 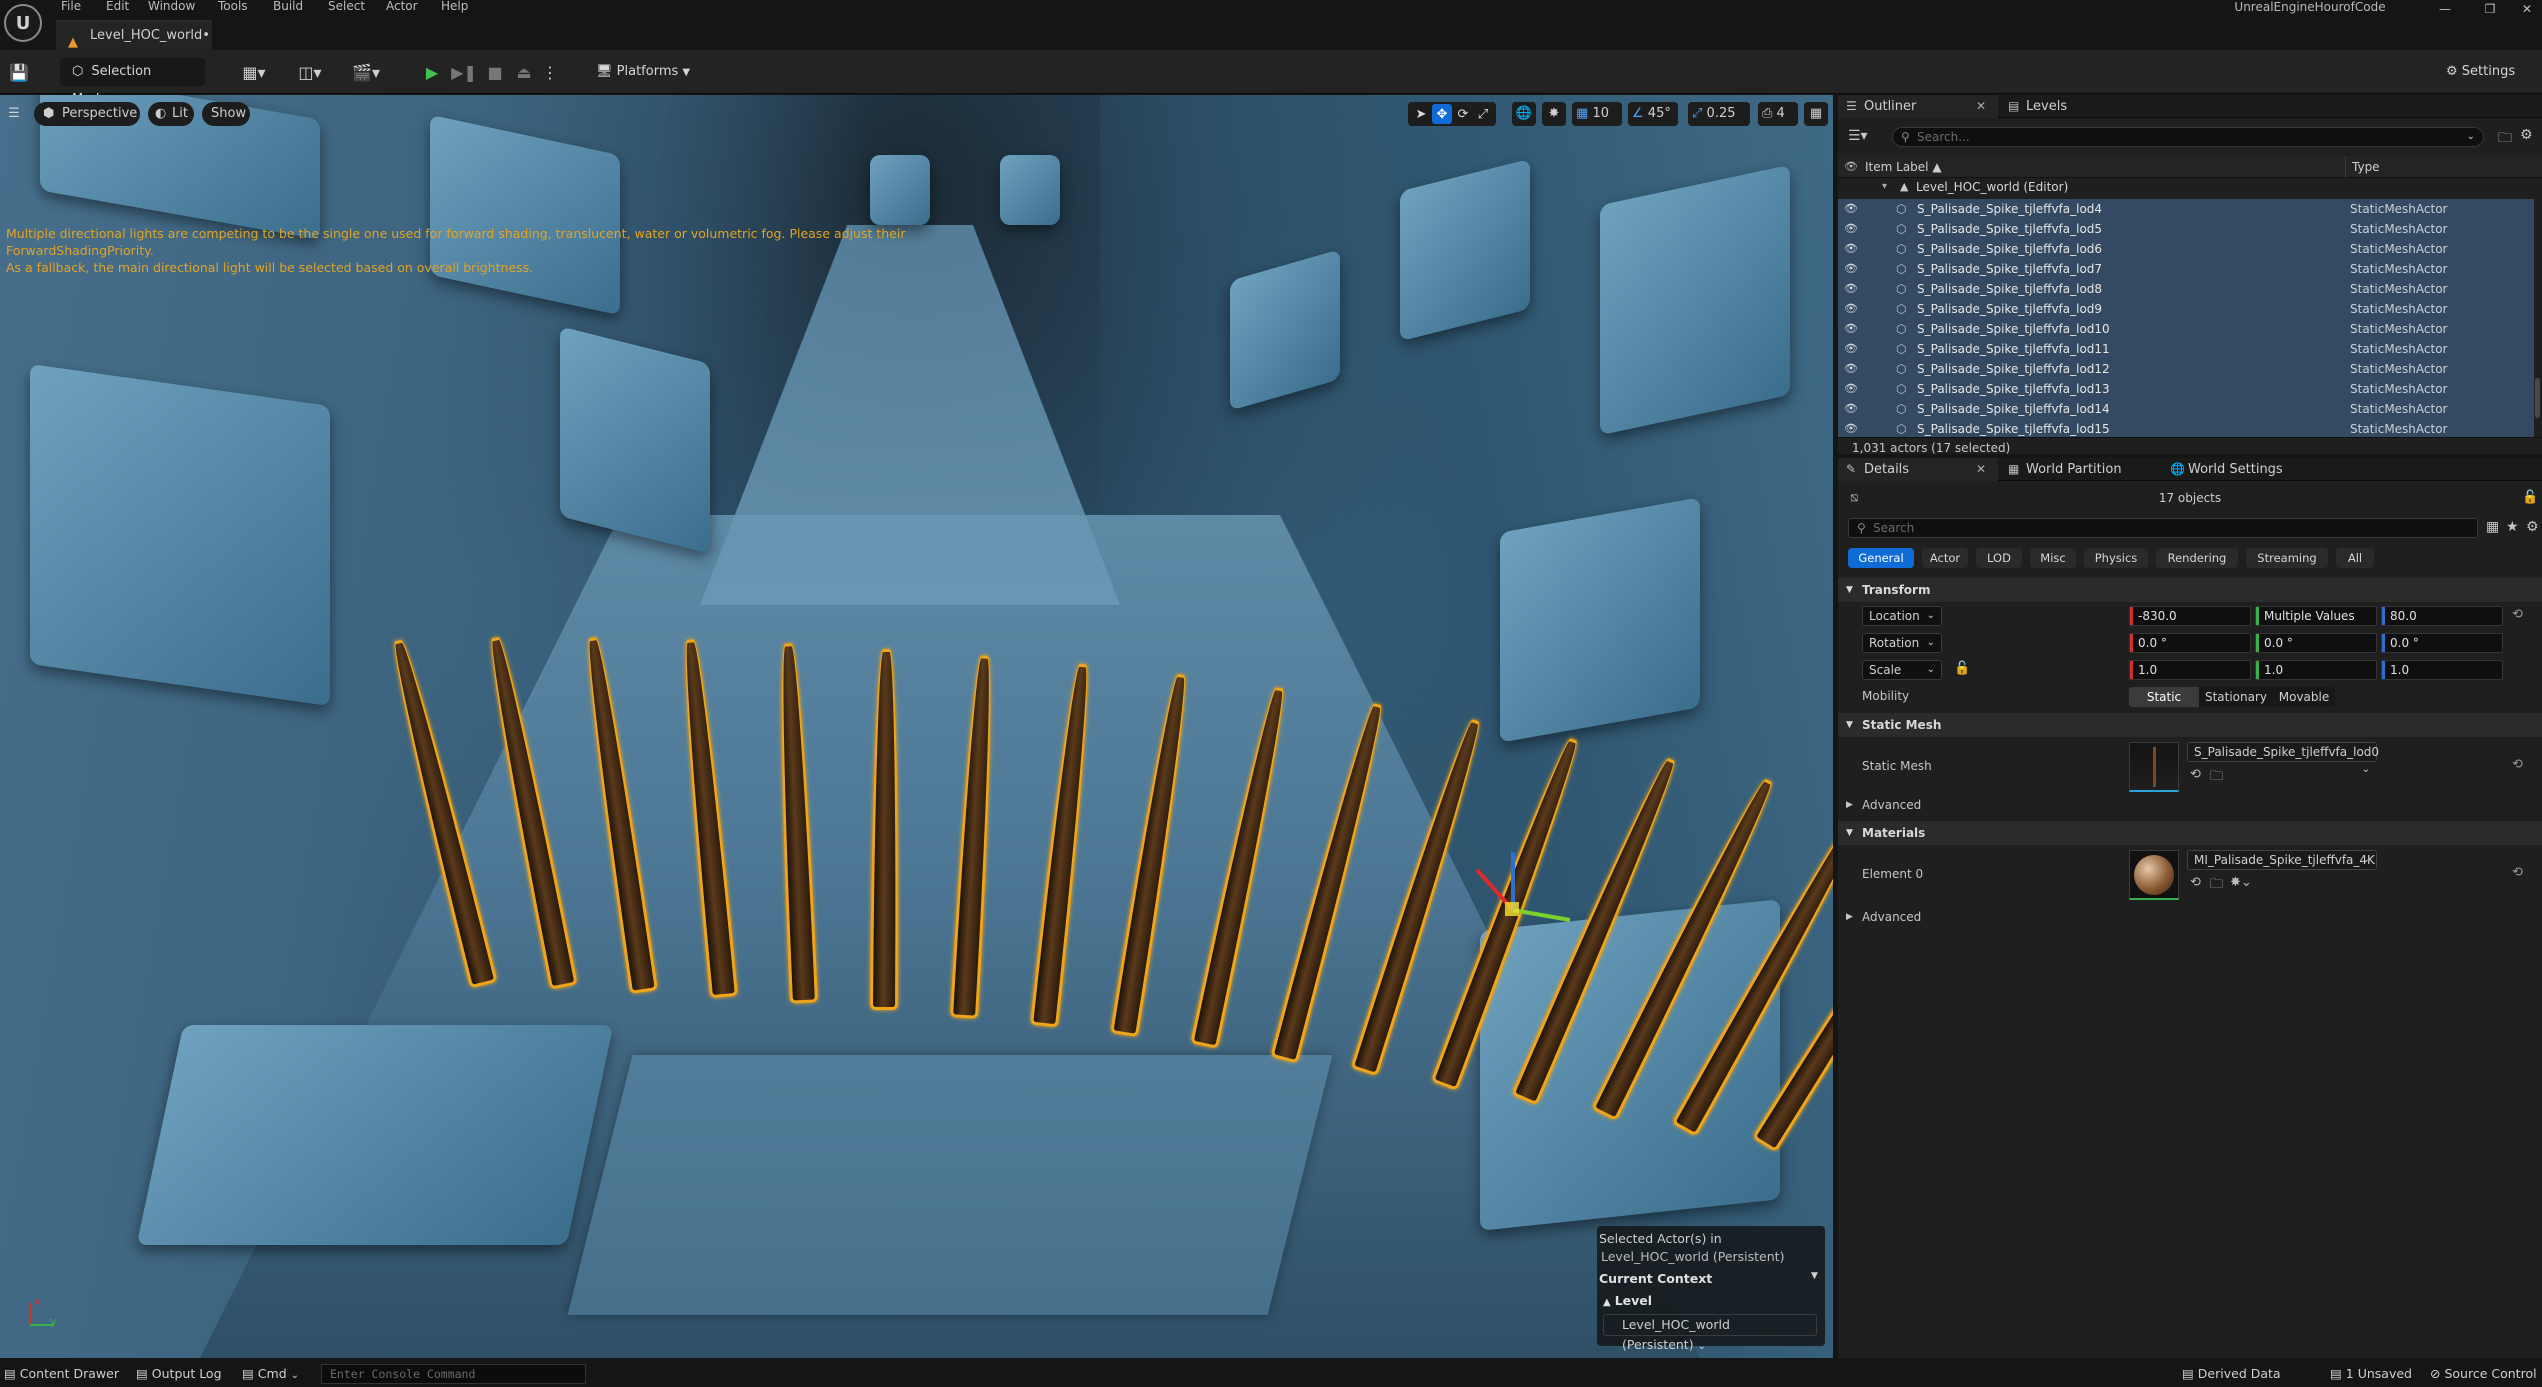 I want to click on rotation-y-input: 0.0 °, so click(x=2316, y=643).